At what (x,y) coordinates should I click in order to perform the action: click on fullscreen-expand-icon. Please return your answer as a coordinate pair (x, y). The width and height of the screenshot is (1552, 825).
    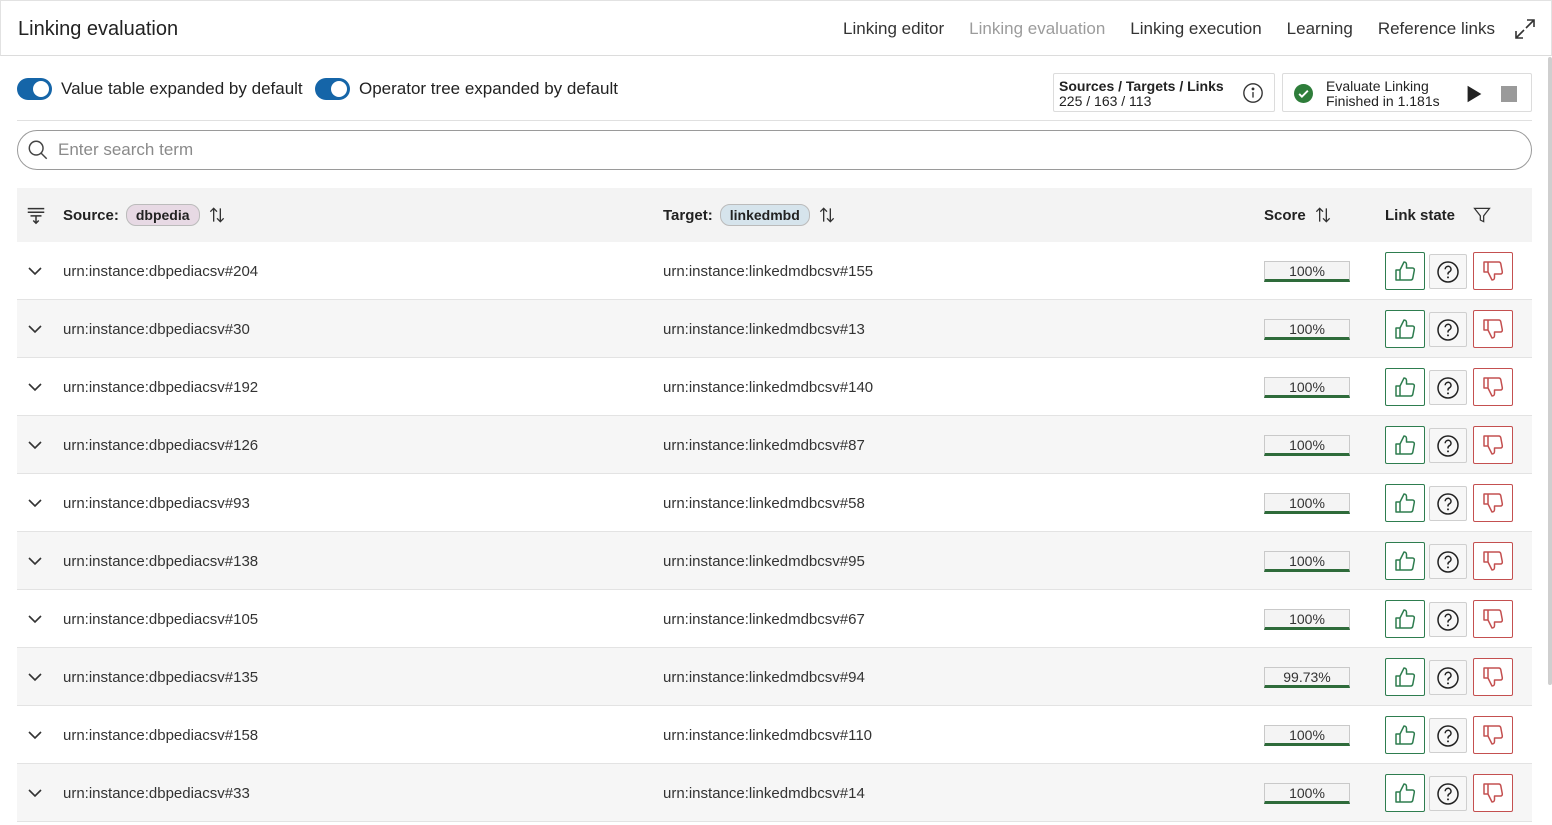
    Looking at the image, I should click on (1525, 29).